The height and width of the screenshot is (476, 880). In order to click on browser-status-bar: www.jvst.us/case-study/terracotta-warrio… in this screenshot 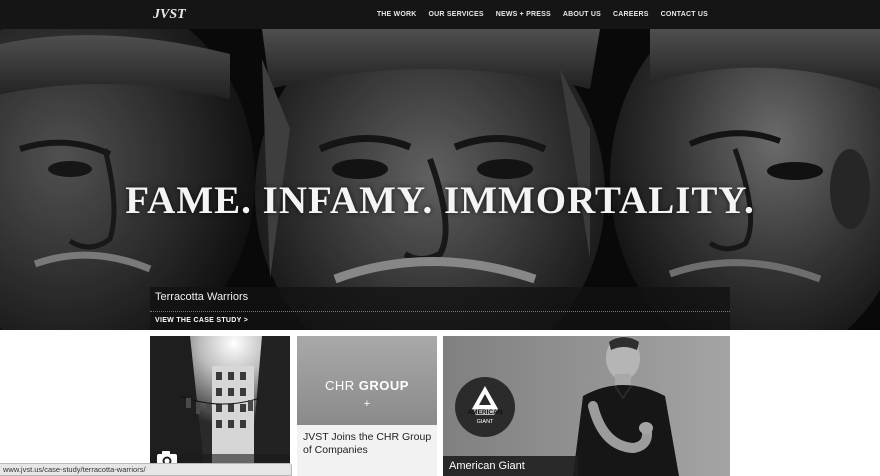, I will do `click(146, 469)`.